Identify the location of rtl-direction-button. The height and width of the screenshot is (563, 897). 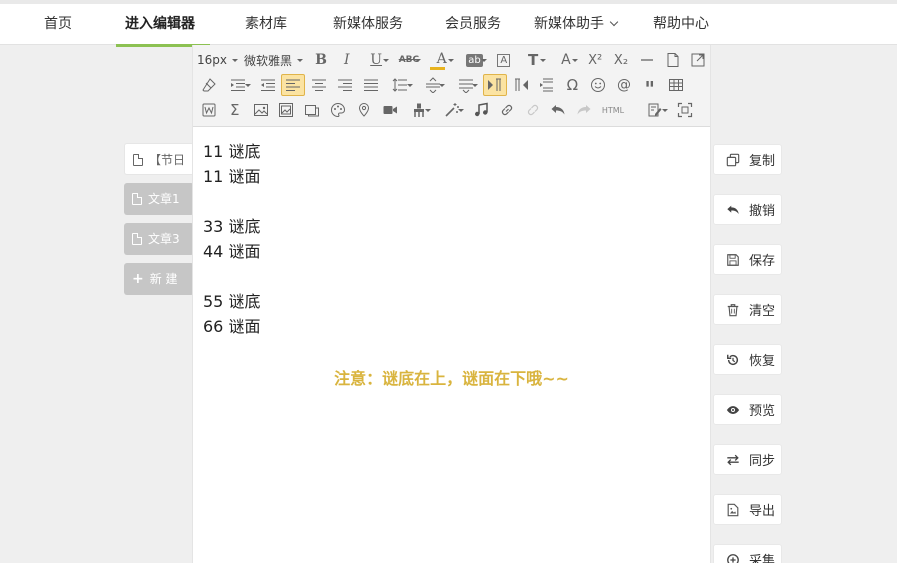
(521, 85).